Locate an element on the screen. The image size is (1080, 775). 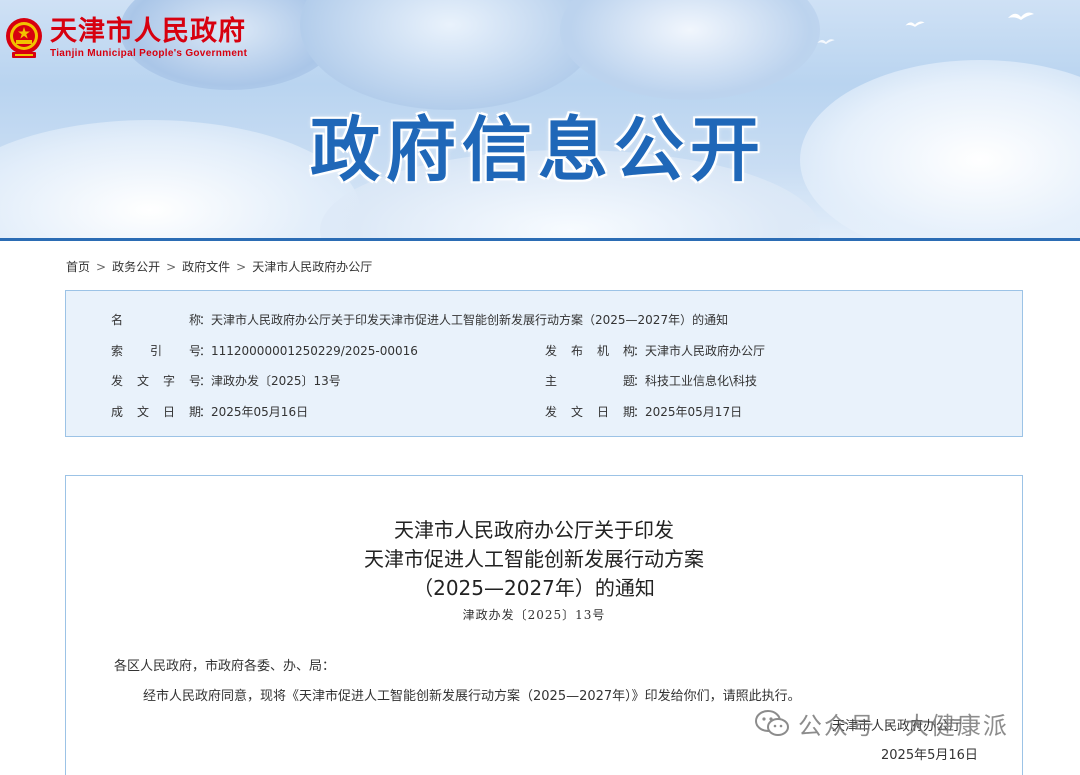
metadata-value-created-date: 2025年05月16日 is located at coordinates (260, 412).